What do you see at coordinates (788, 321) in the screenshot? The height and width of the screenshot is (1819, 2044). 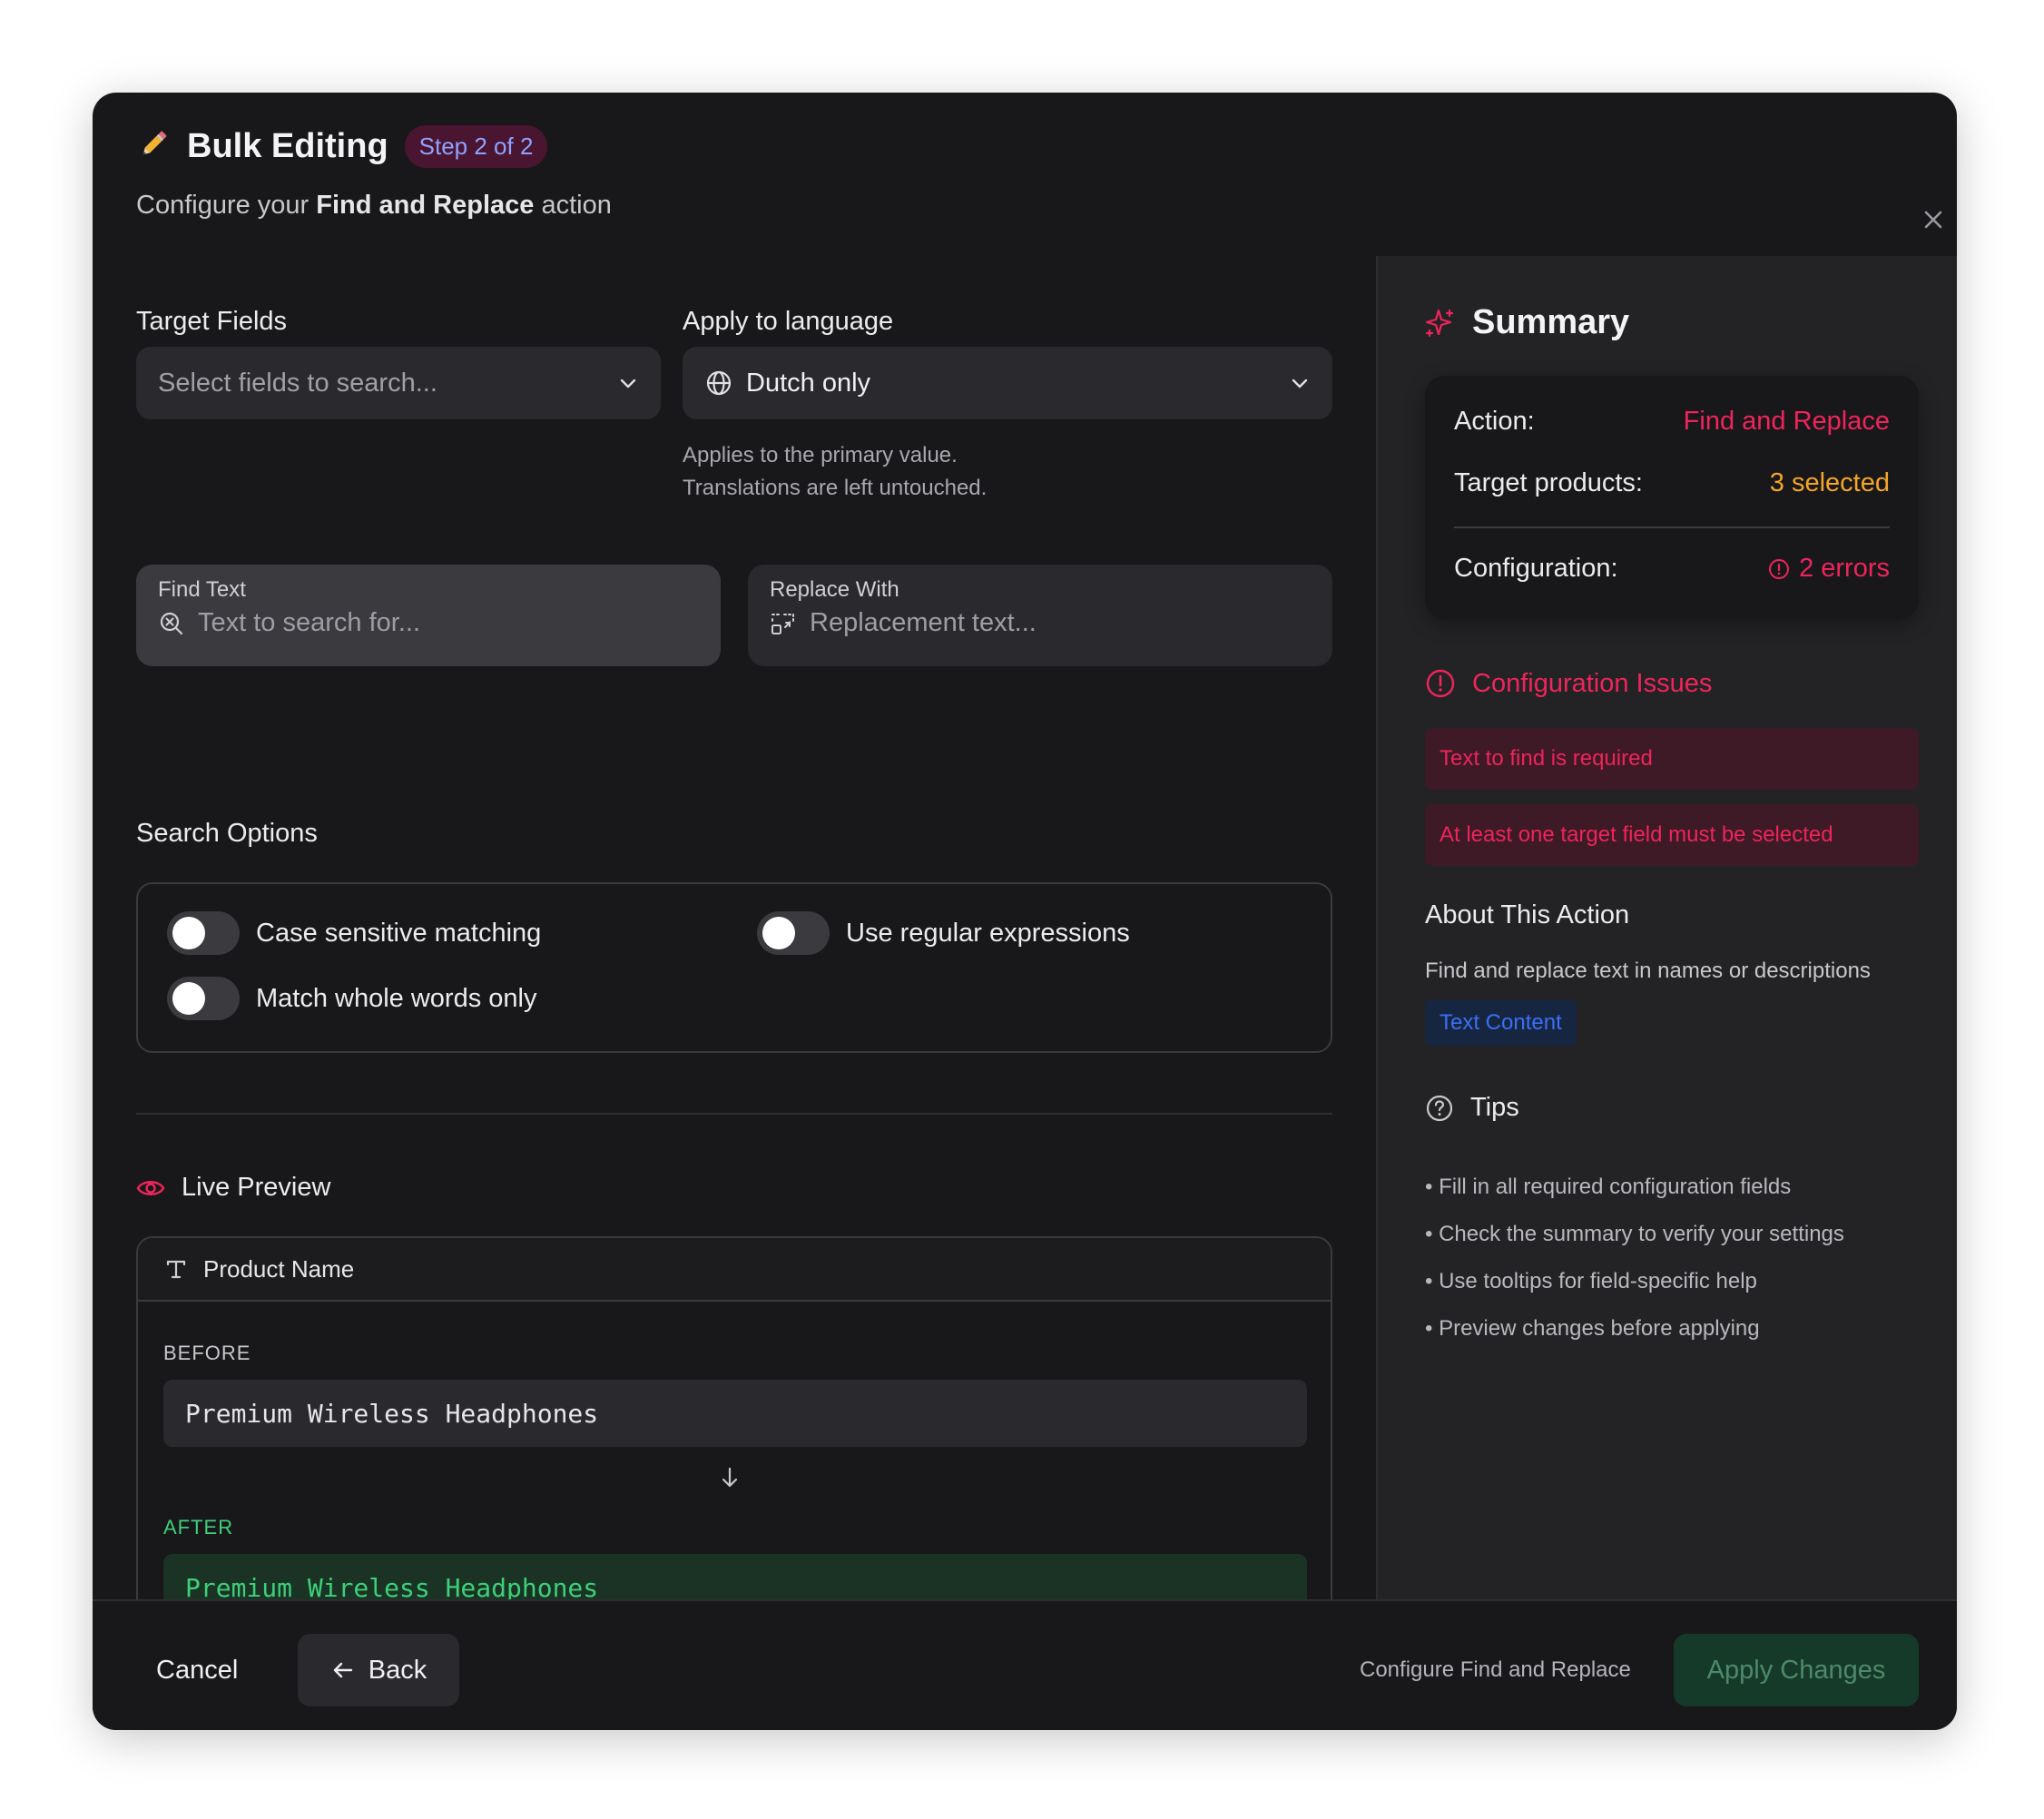 I see `language-label: Apply to language` at bounding box center [788, 321].